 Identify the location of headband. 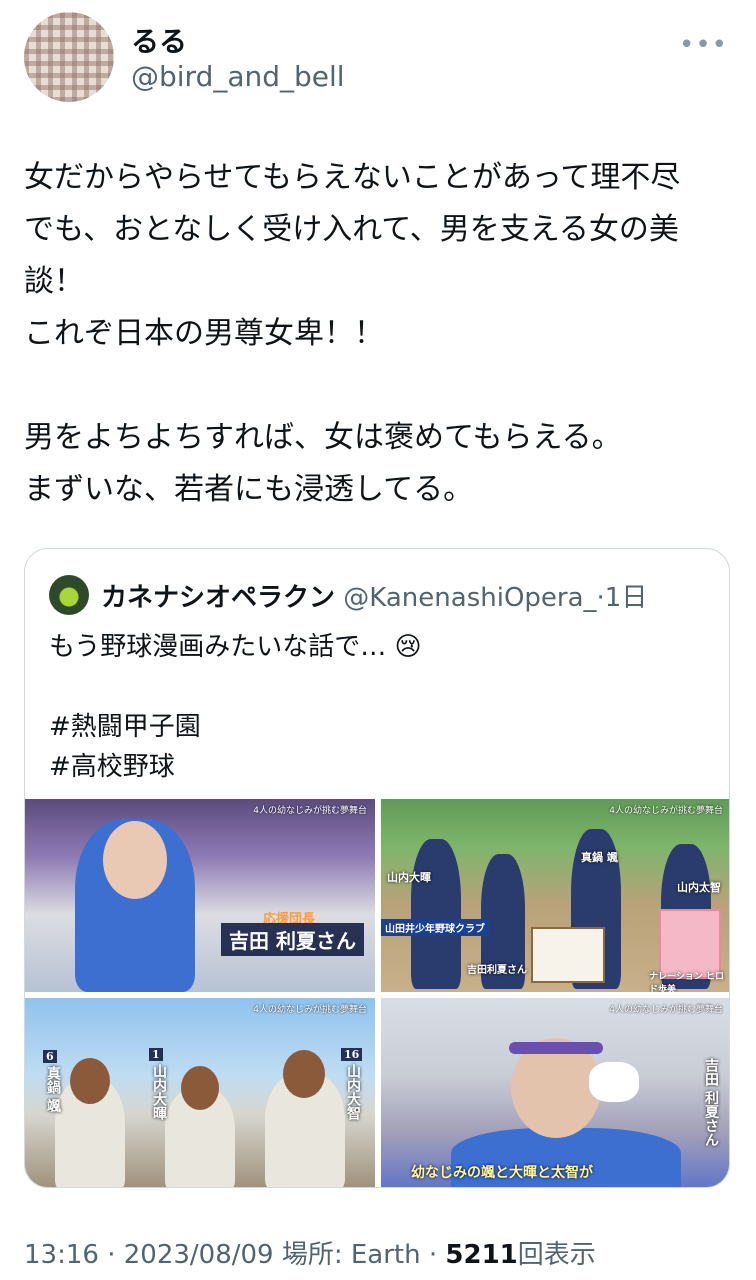
(556, 1048).